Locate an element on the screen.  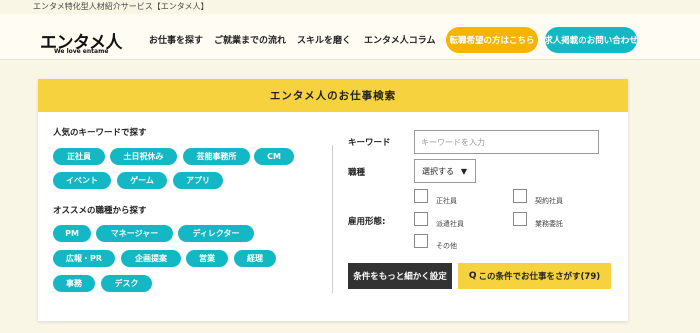
advanced-conditions-button: 条件をもっと細かく設定 is located at coordinates (400, 276).